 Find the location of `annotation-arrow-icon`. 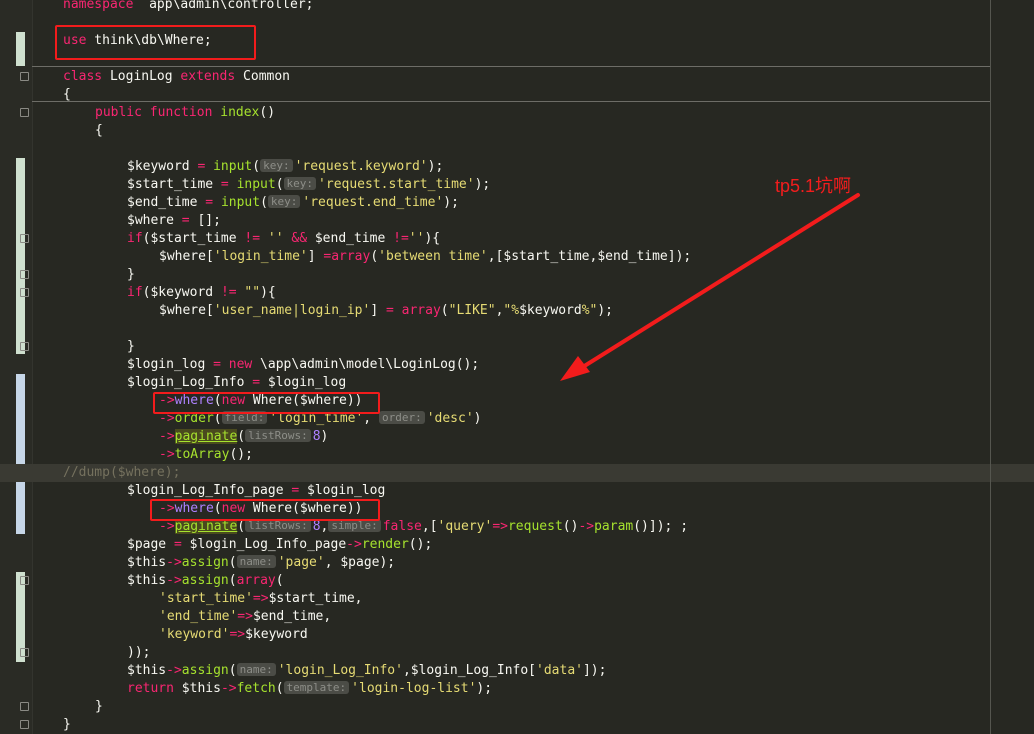

annotation-arrow-icon is located at coordinates (710, 287).